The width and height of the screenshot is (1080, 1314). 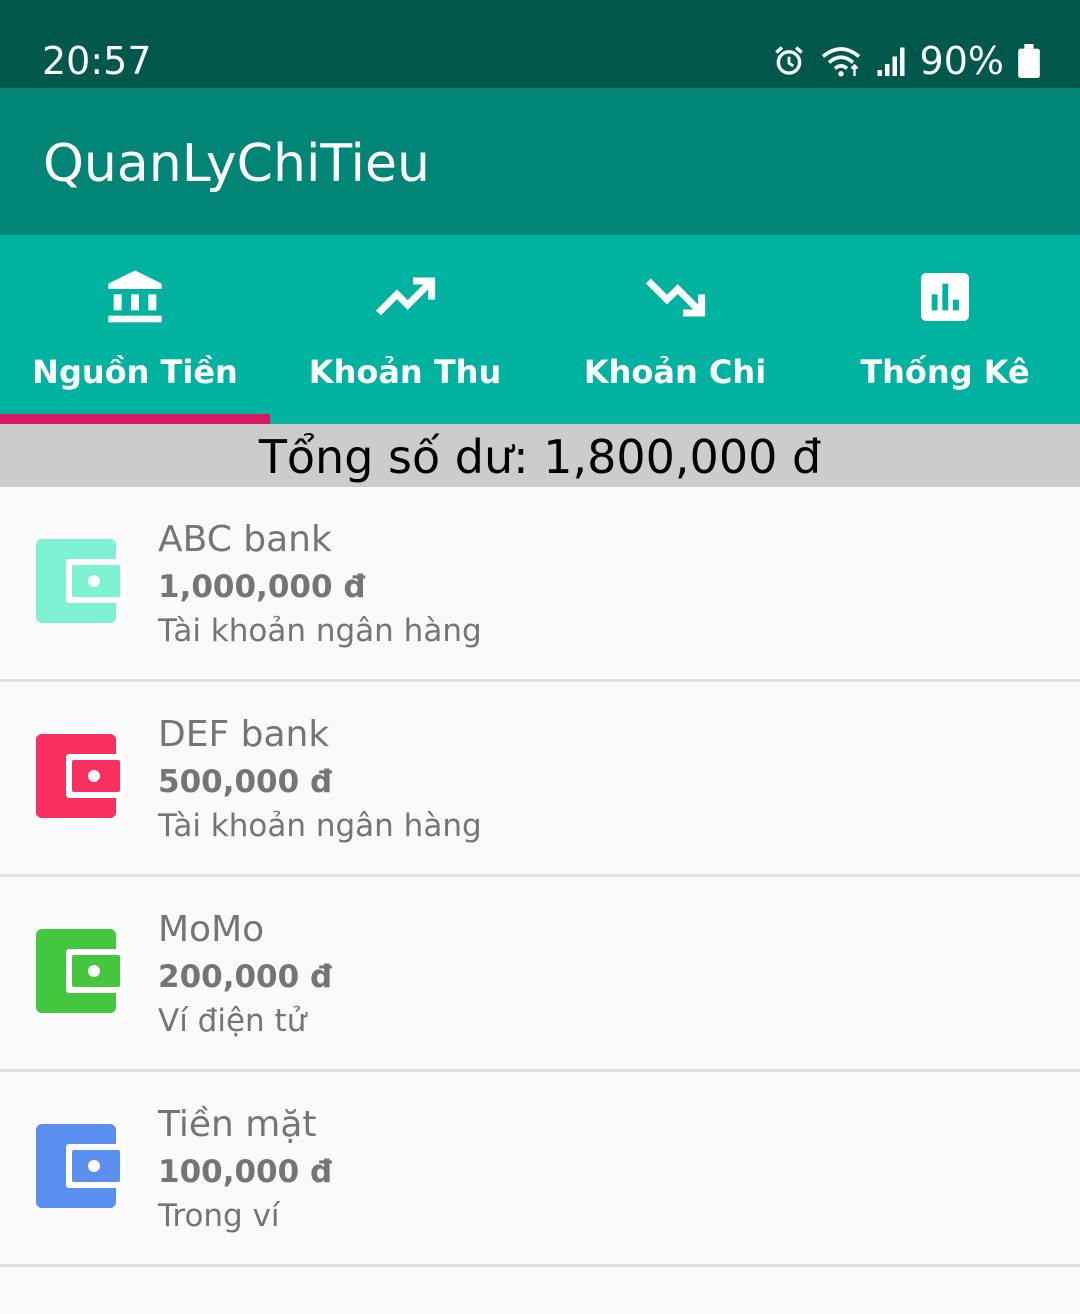 What do you see at coordinates (788, 60) in the screenshot?
I see `alarm-icon` at bounding box center [788, 60].